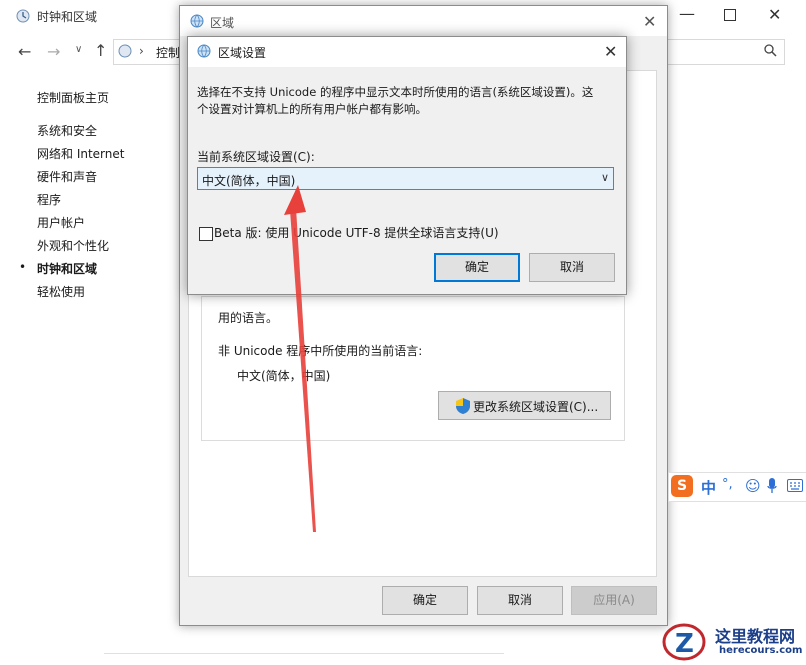 This screenshot has height=665, width=806. Describe the element at coordinates (772, 487) in the screenshot. I see `microphone-icon` at that location.